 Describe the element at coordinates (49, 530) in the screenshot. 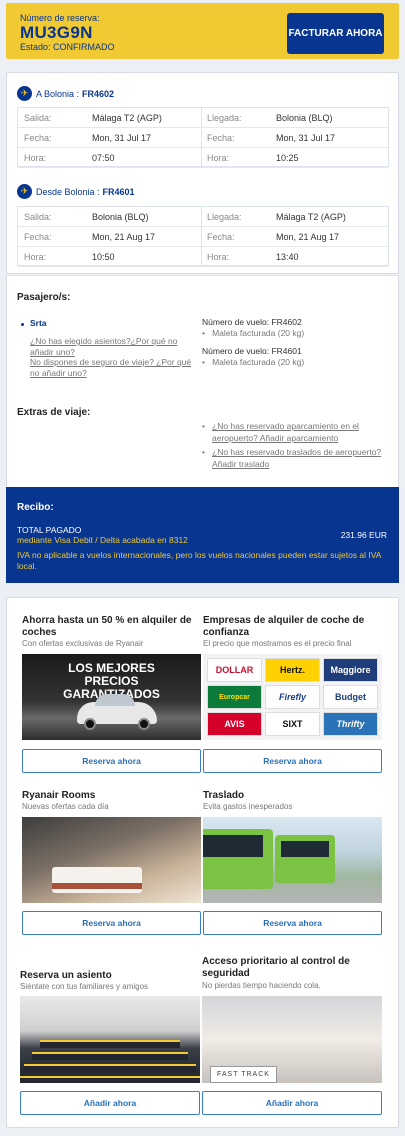

I see `total-paid-label: TOTAL PAGADO` at that location.